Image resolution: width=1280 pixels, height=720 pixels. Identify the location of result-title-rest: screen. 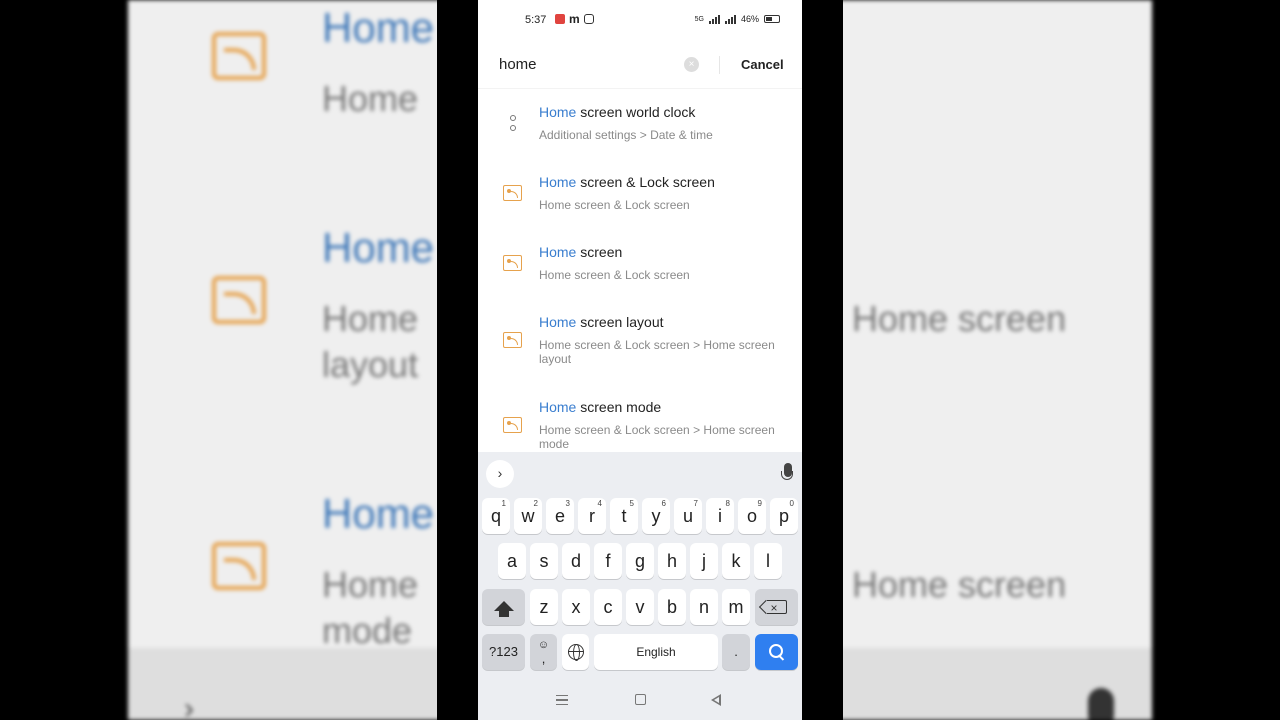
(599, 252).